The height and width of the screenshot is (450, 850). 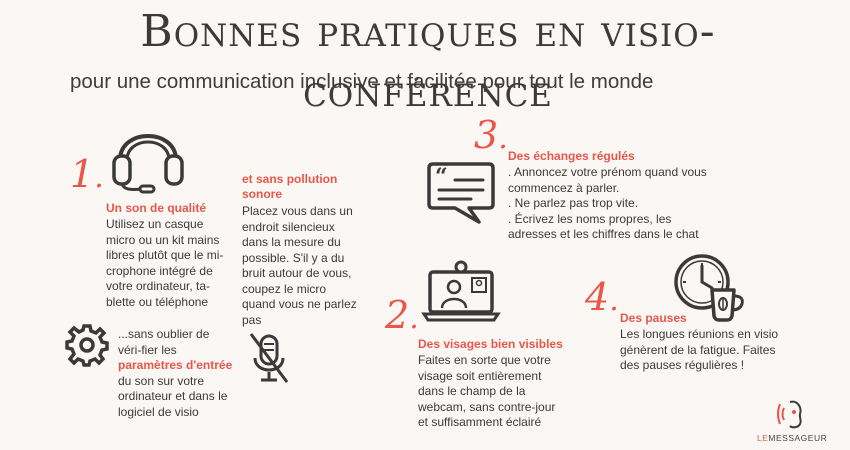 I want to click on gear-icon, so click(x=87, y=345).